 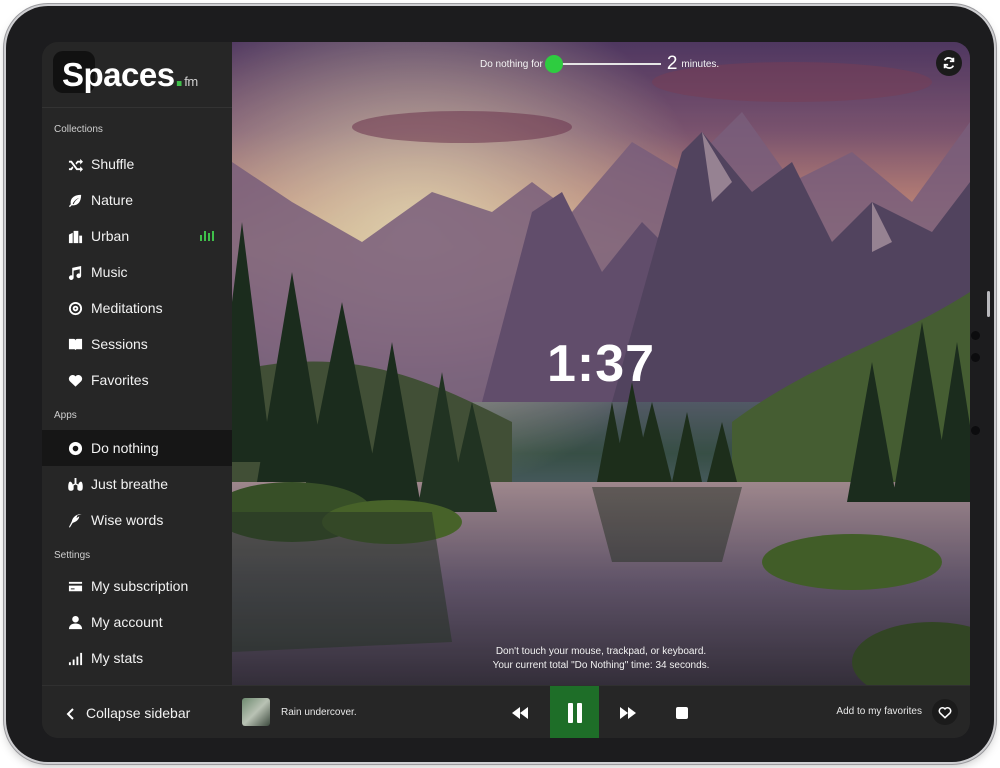 What do you see at coordinates (118, 74) in the screenshot?
I see `logo-name: Spaces` at bounding box center [118, 74].